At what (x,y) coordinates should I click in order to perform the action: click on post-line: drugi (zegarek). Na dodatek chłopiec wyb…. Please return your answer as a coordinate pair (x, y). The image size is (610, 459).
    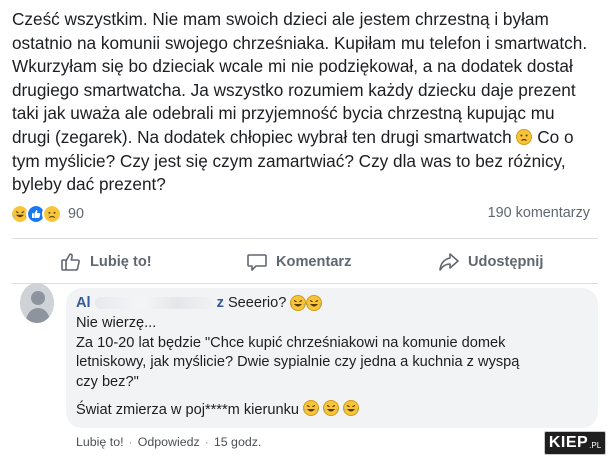
    Looking at the image, I should click on (306, 138).